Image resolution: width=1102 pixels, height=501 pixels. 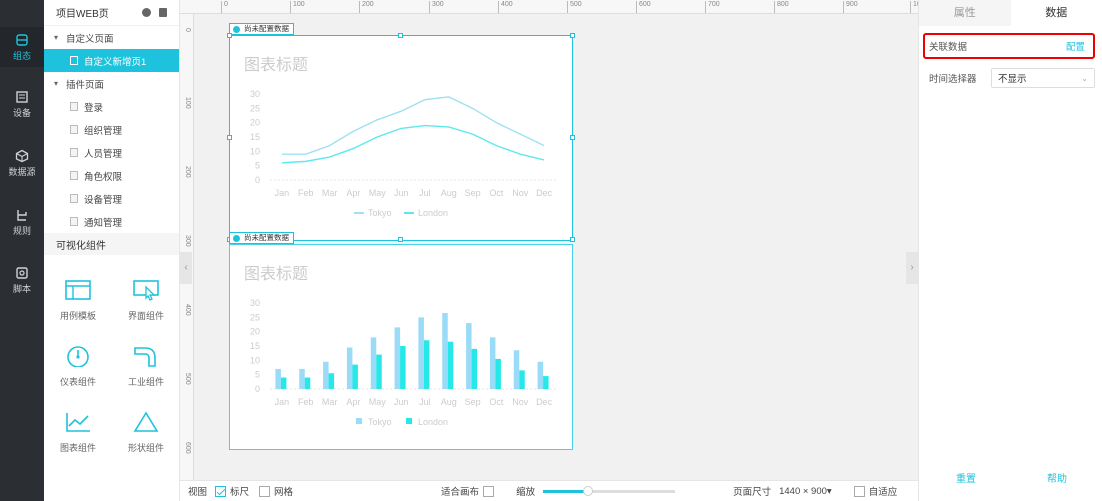 I want to click on tree-item-label: 人员管理, so click(x=103, y=154).